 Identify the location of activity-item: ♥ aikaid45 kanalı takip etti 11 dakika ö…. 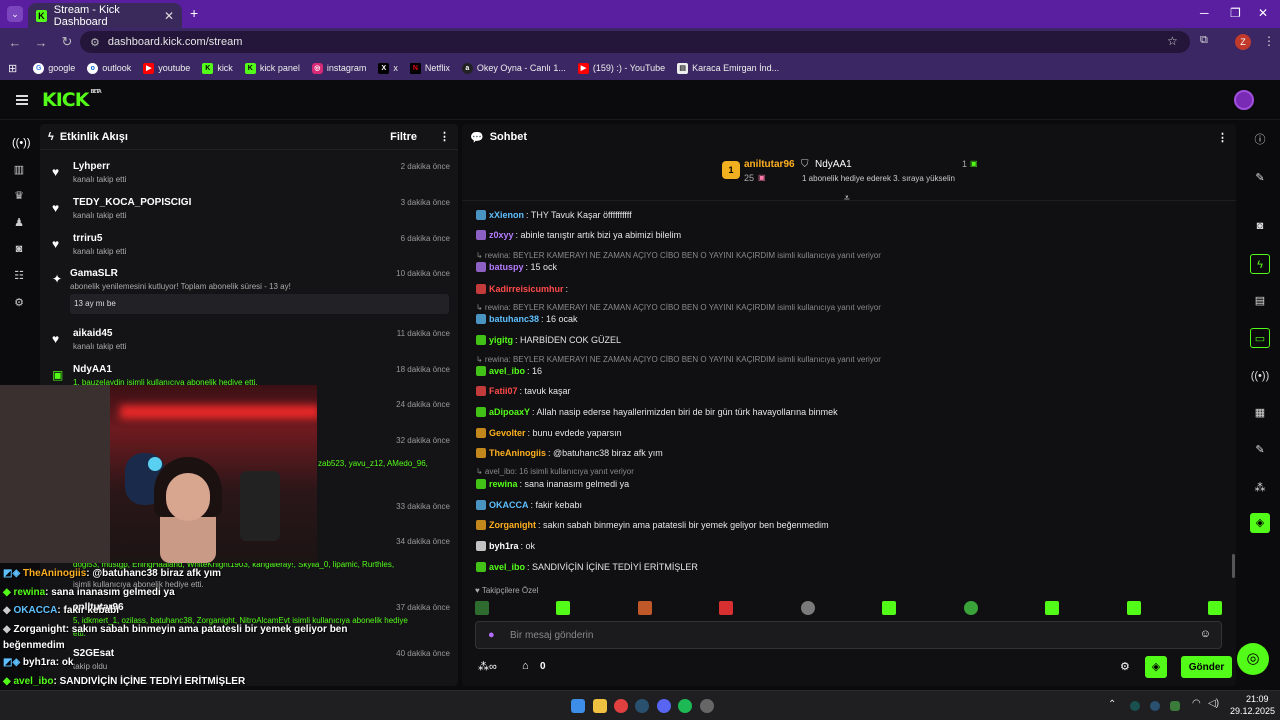
(250, 343).